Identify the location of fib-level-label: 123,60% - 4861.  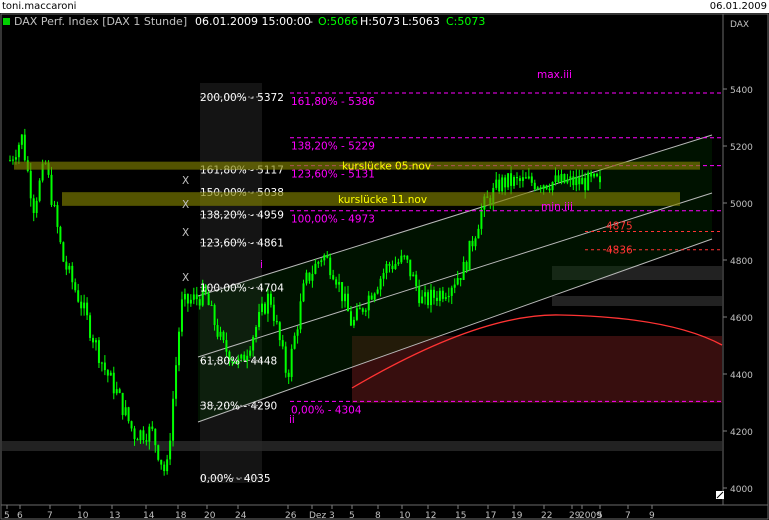
(242, 244).